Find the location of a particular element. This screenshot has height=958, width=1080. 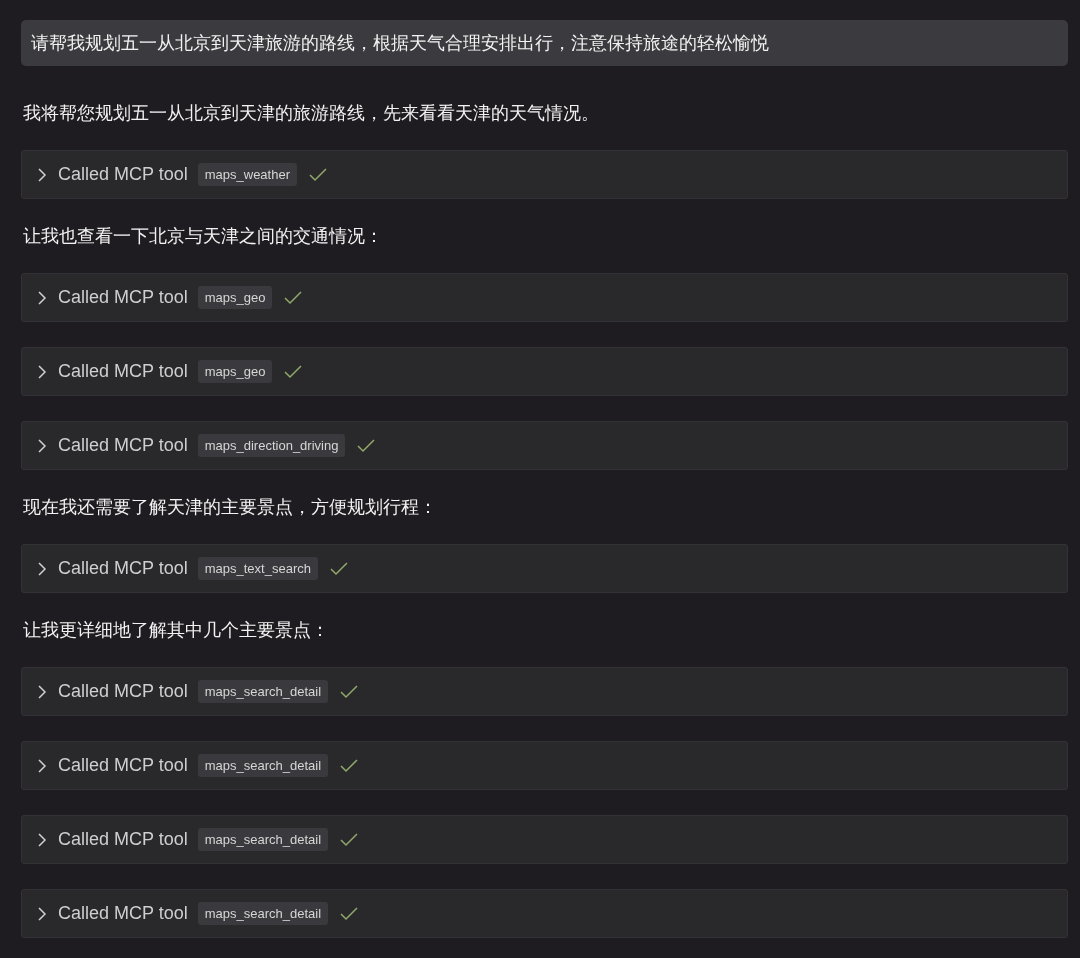

tool-name-tag: maps_text_search is located at coordinates (257, 568).